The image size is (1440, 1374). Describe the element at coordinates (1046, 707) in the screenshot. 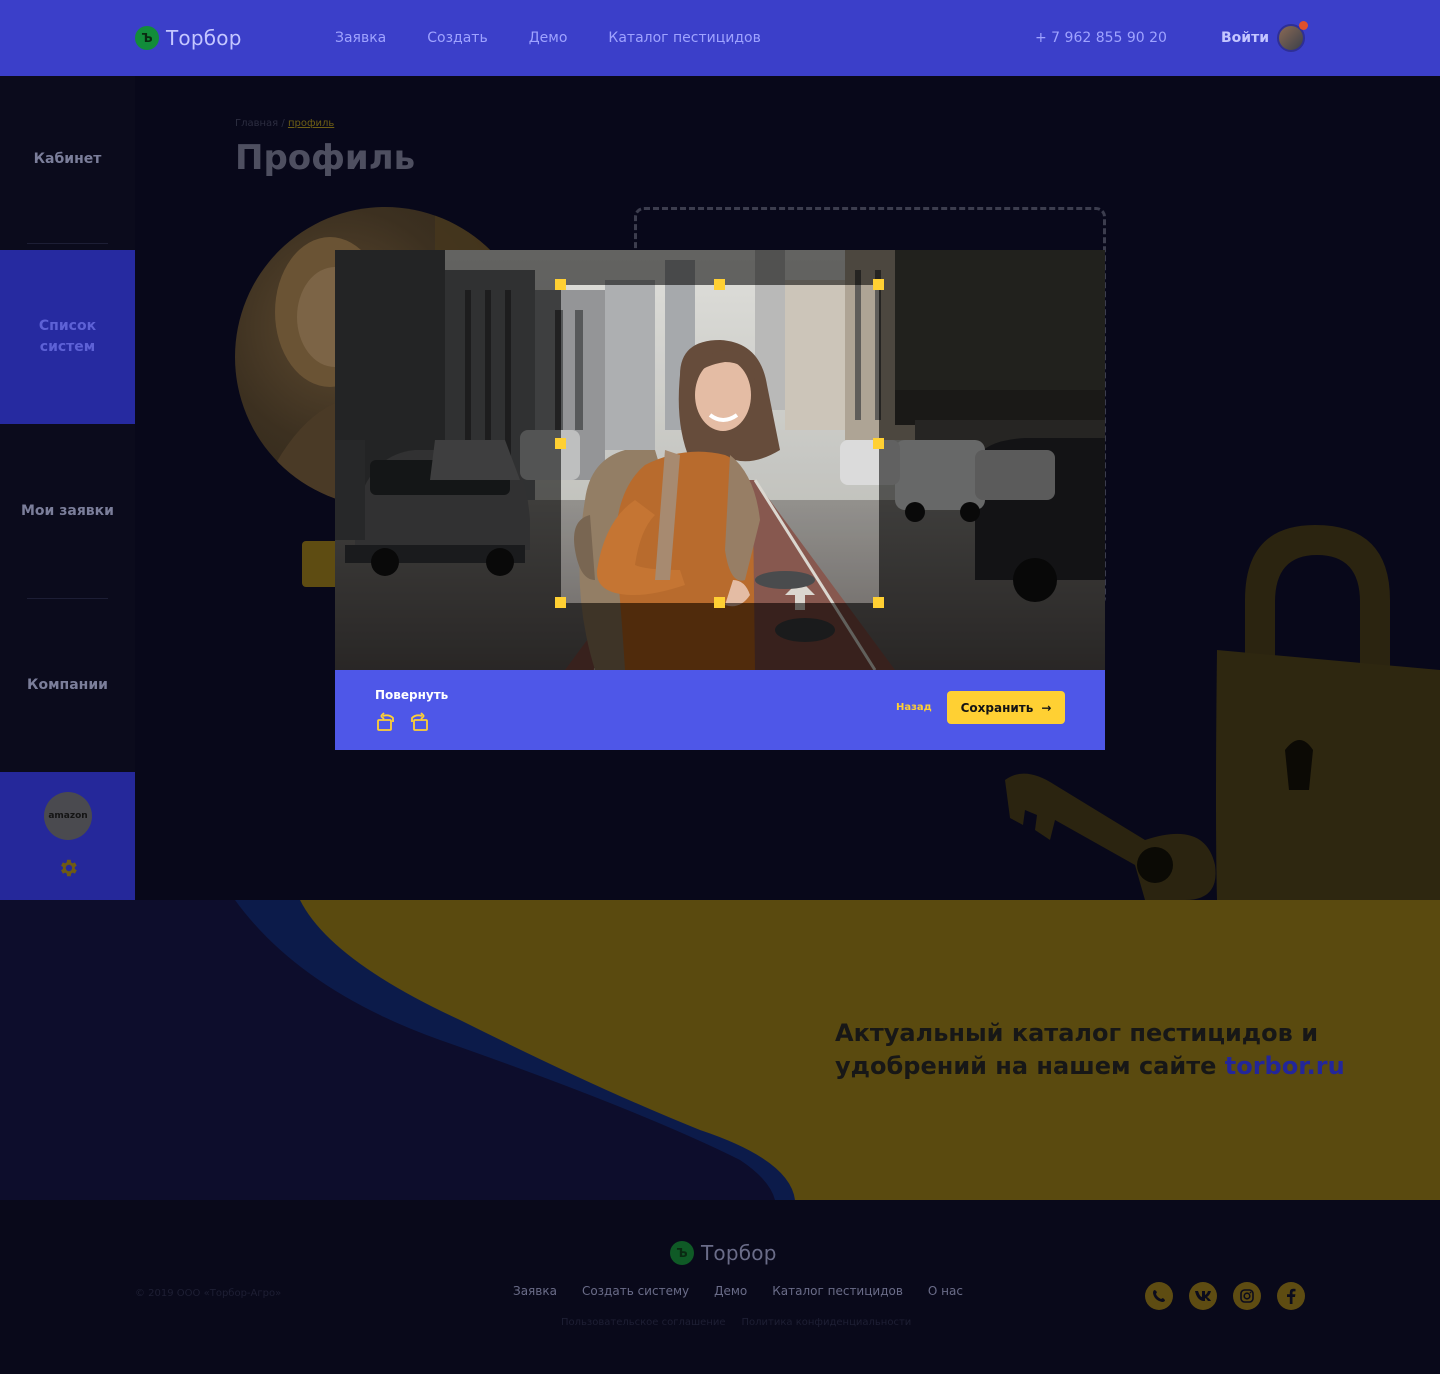

I see `arrow-right-icon: →` at that location.